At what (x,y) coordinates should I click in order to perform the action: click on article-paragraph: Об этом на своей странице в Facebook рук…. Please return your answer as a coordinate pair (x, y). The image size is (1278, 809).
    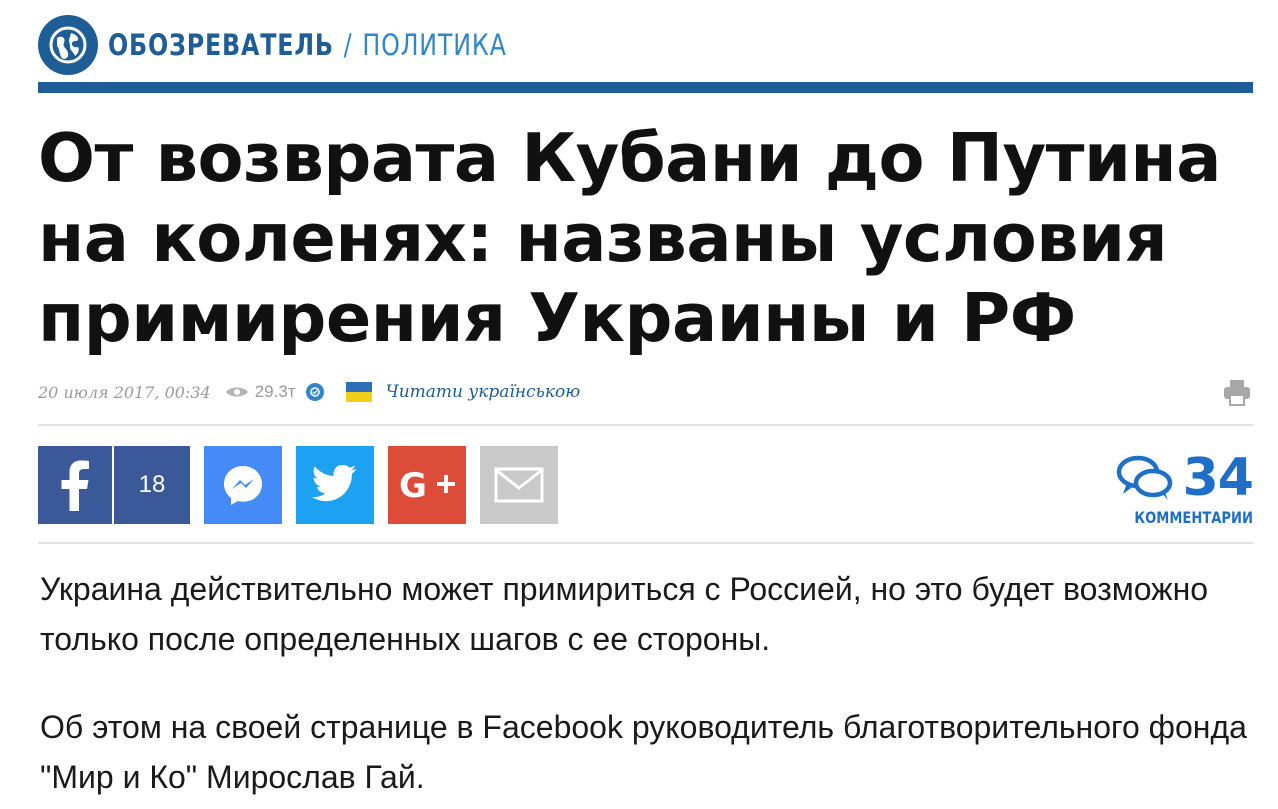
    Looking at the image, I should click on (643, 752).